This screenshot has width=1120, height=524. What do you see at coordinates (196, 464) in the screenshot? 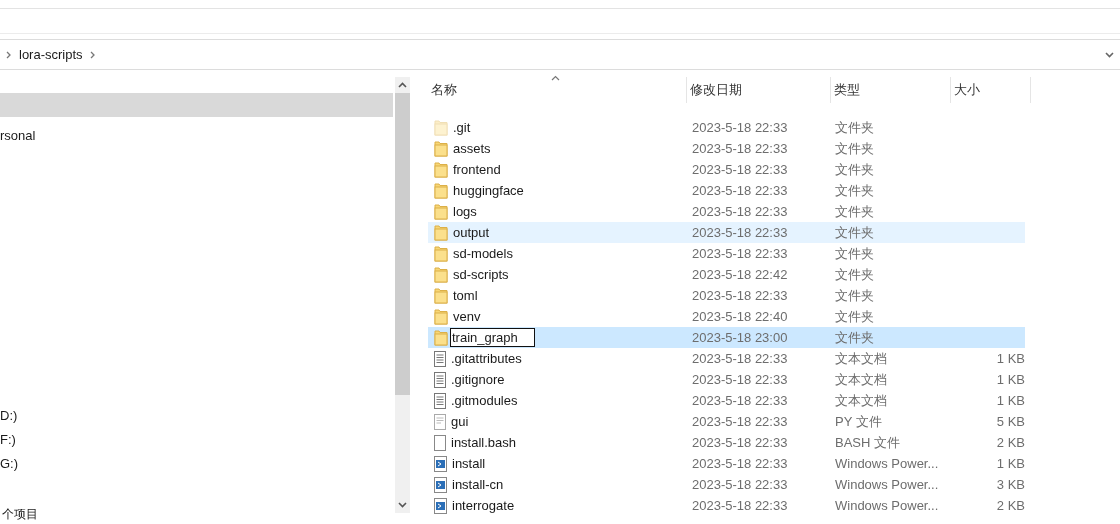
I see `nav-item: G:)` at bounding box center [196, 464].